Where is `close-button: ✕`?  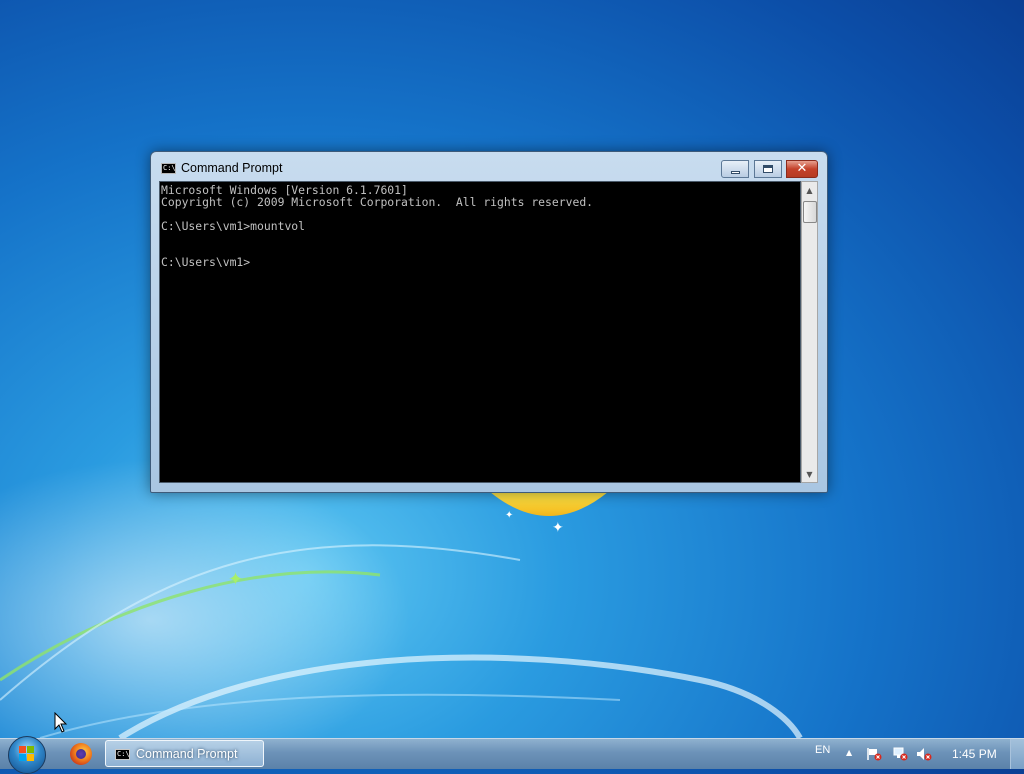
close-button: ✕ is located at coordinates (802, 169).